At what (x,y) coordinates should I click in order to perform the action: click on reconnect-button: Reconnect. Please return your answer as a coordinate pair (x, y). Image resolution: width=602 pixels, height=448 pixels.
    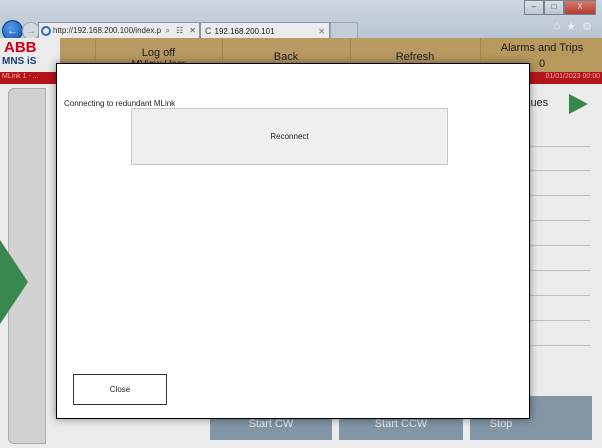
    Looking at the image, I should click on (289, 136).